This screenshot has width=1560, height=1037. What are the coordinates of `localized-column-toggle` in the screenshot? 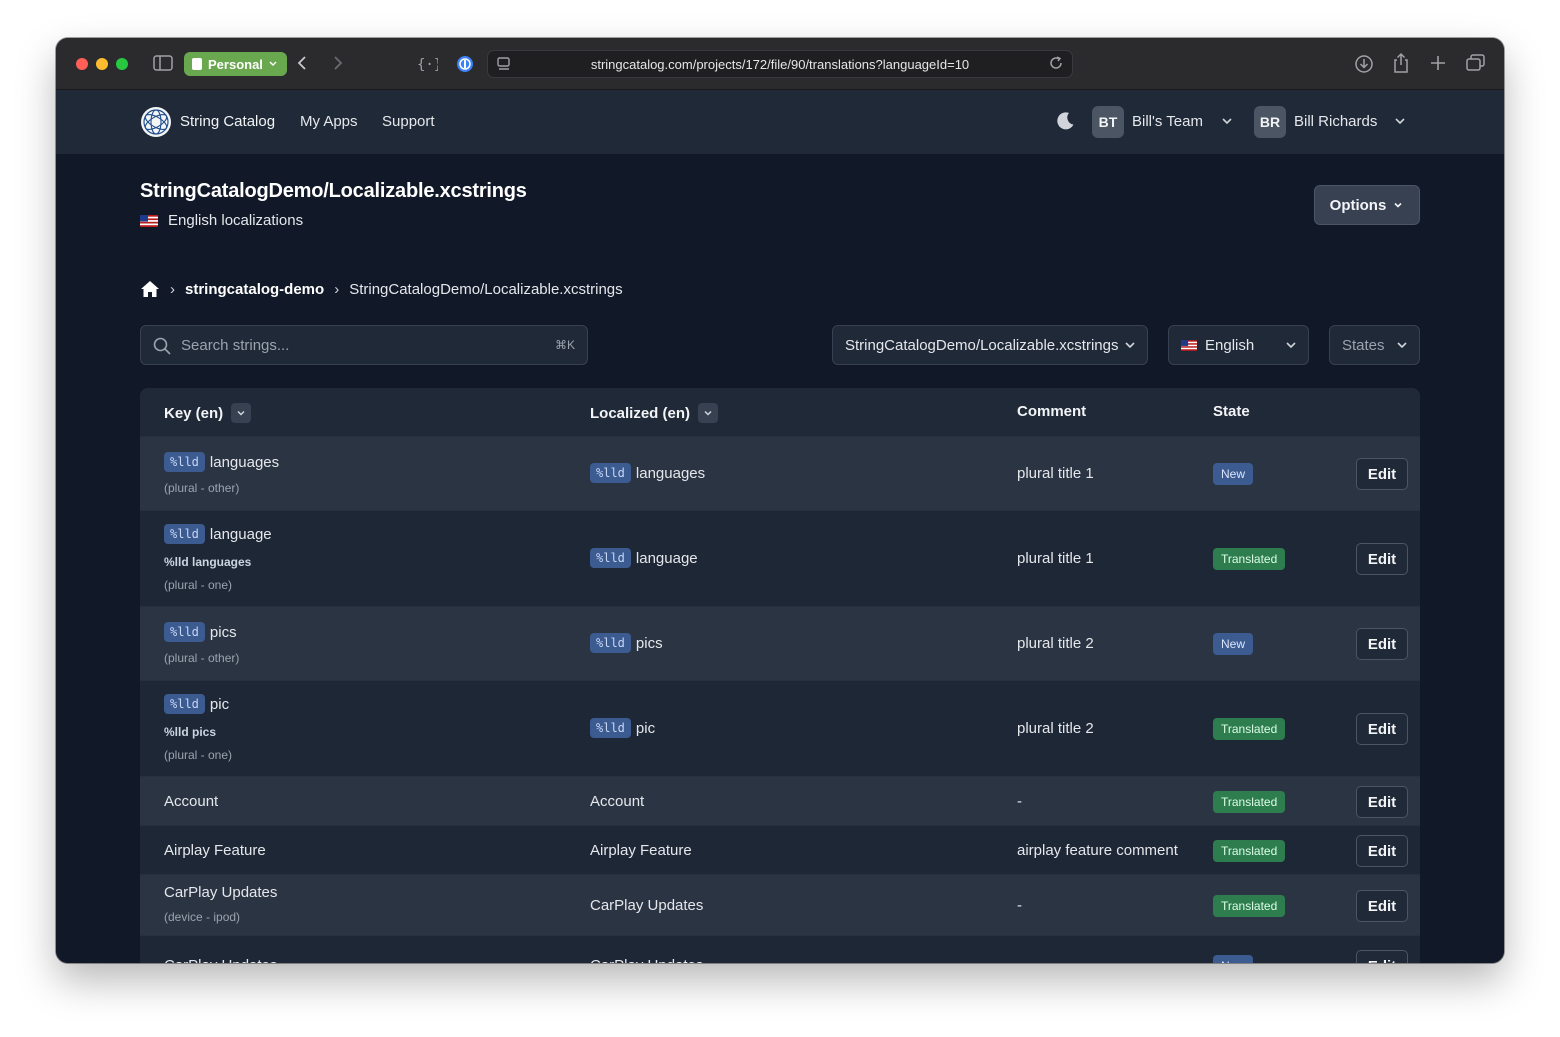 It's located at (708, 413).